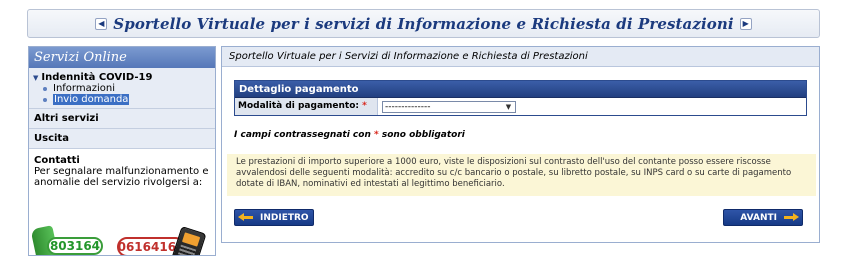  I want to click on next-button-label: AVANTI, so click(758, 217).